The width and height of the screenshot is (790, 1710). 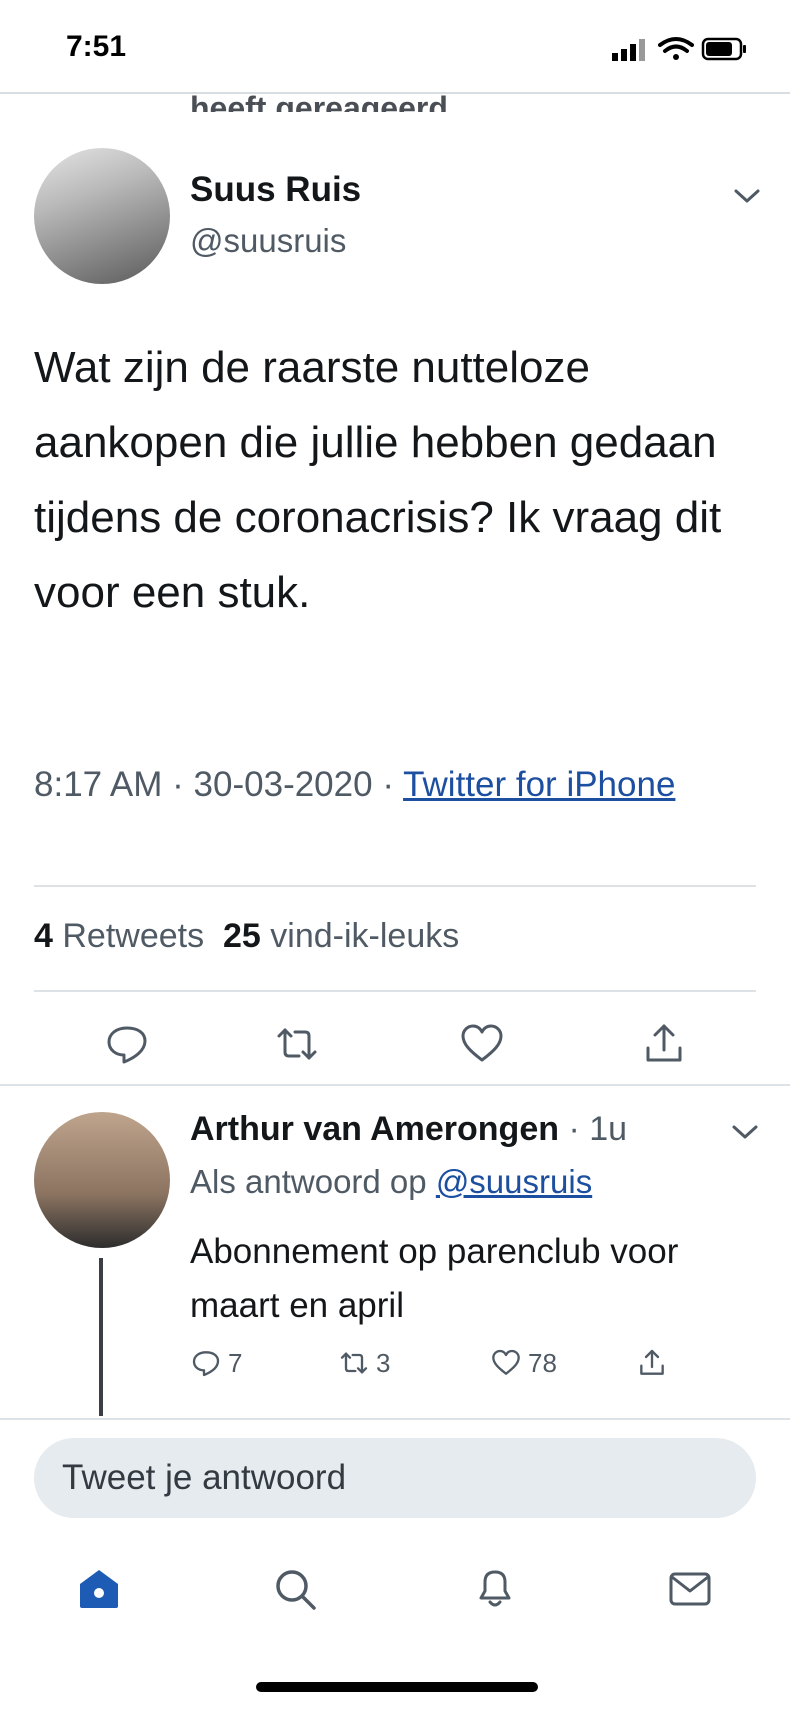 I want to click on reply-time: · 1u, so click(x=598, y=1129).